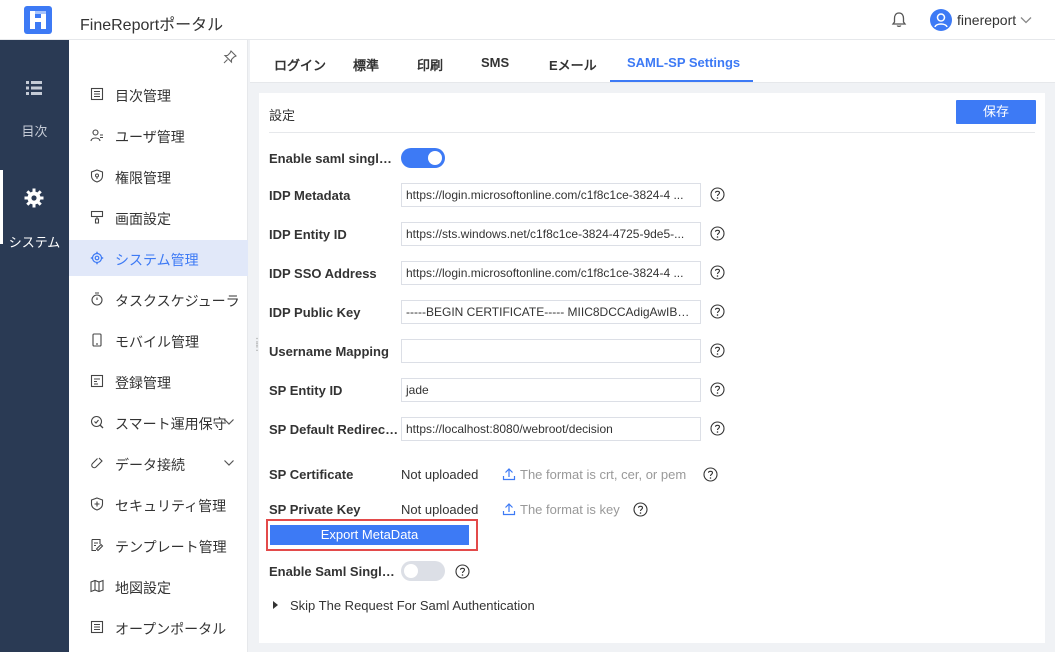 The width and height of the screenshot is (1055, 652). What do you see at coordinates (171, 506) in the screenshot?
I see `sidebar-item-label: セキュリティ管理` at bounding box center [171, 506].